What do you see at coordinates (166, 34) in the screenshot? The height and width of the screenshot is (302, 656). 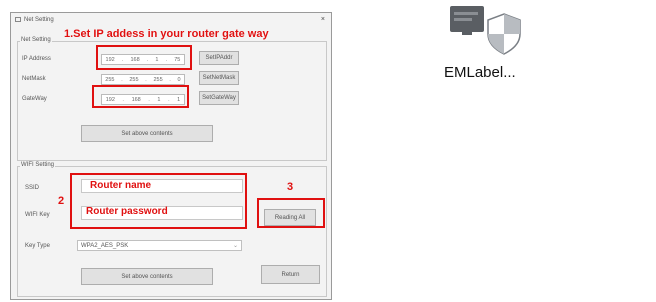 I see `annotation-step1: 1.Set IP addess in your router gate way` at bounding box center [166, 34].